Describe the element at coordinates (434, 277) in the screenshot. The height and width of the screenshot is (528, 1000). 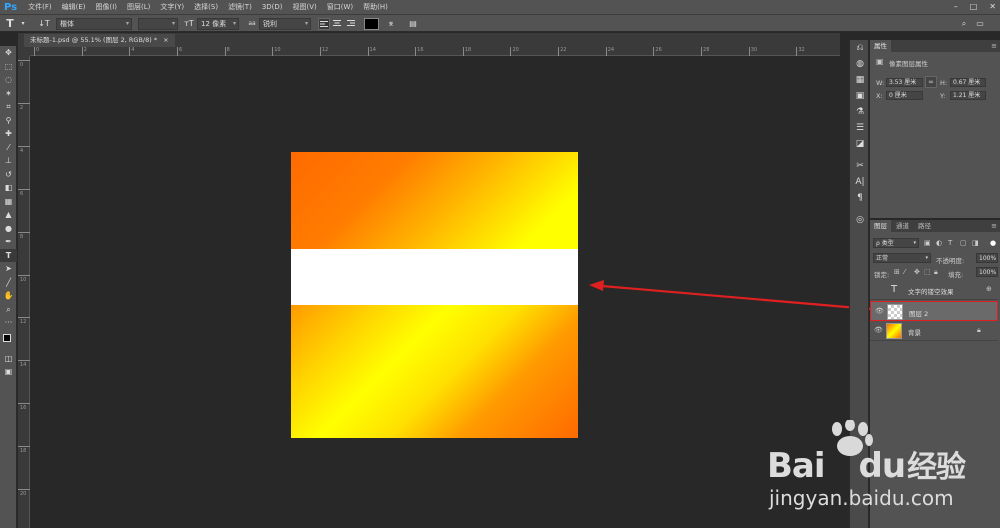
I see `white-band-layer` at that location.